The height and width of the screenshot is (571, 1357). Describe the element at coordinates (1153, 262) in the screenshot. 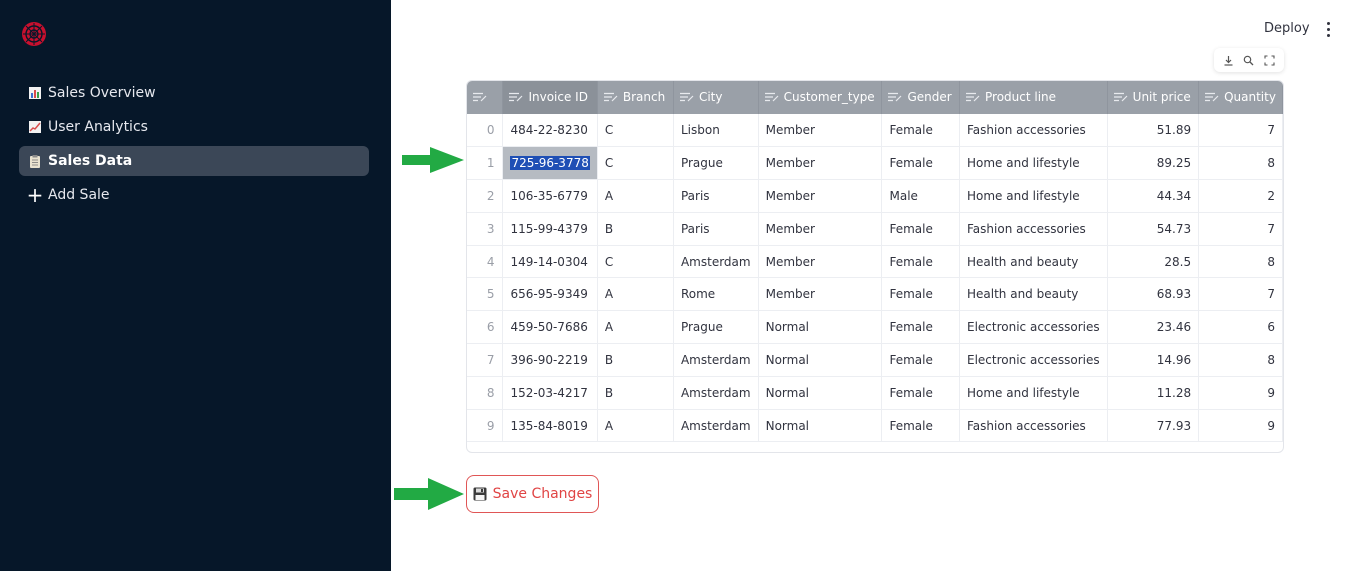

I see `table-cell: 28.5` at that location.